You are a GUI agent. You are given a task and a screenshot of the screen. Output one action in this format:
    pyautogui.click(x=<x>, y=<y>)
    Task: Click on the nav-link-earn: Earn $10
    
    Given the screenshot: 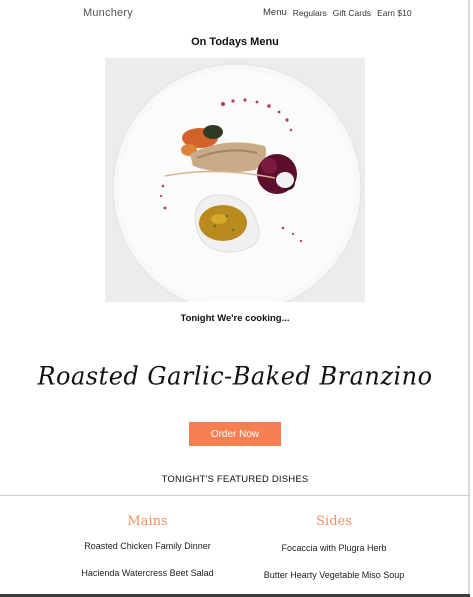 What is the action you would take?
    pyautogui.click(x=394, y=13)
    